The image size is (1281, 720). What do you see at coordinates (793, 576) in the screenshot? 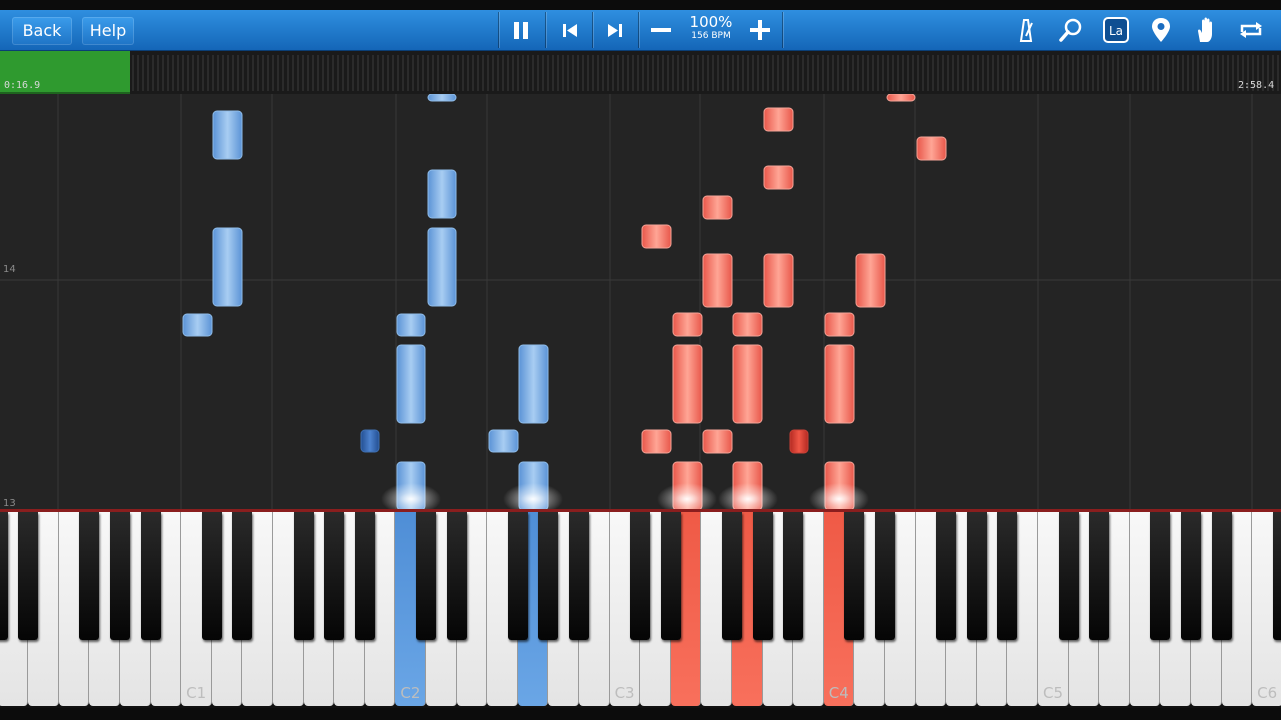
I see `black-key-asharp3` at bounding box center [793, 576].